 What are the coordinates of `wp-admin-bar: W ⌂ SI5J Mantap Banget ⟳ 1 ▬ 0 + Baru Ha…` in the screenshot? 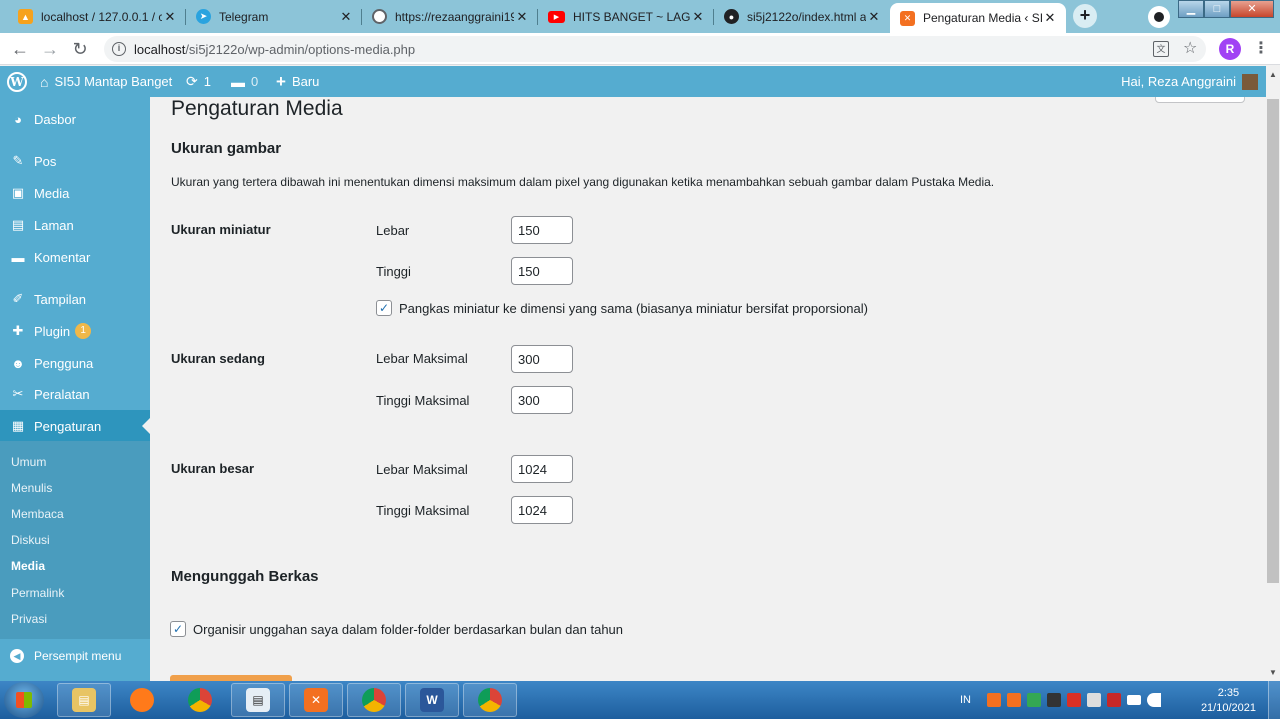 It's located at (633, 81).